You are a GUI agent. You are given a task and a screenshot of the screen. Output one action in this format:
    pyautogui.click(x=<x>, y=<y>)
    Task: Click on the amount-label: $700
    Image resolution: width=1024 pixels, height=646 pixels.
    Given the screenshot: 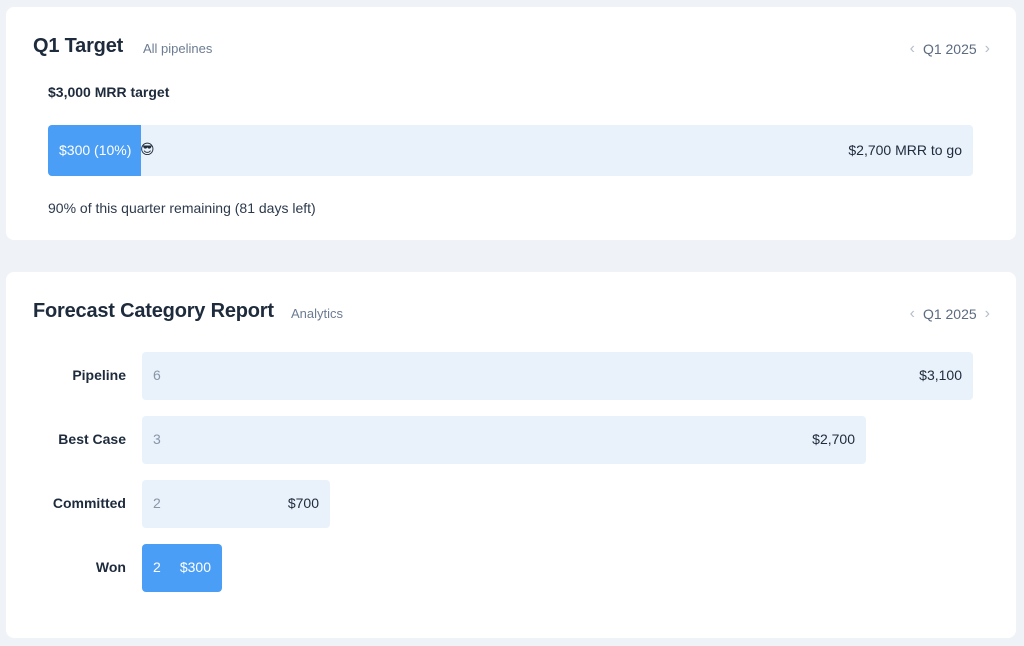 What is the action you would take?
    pyautogui.click(x=303, y=503)
    